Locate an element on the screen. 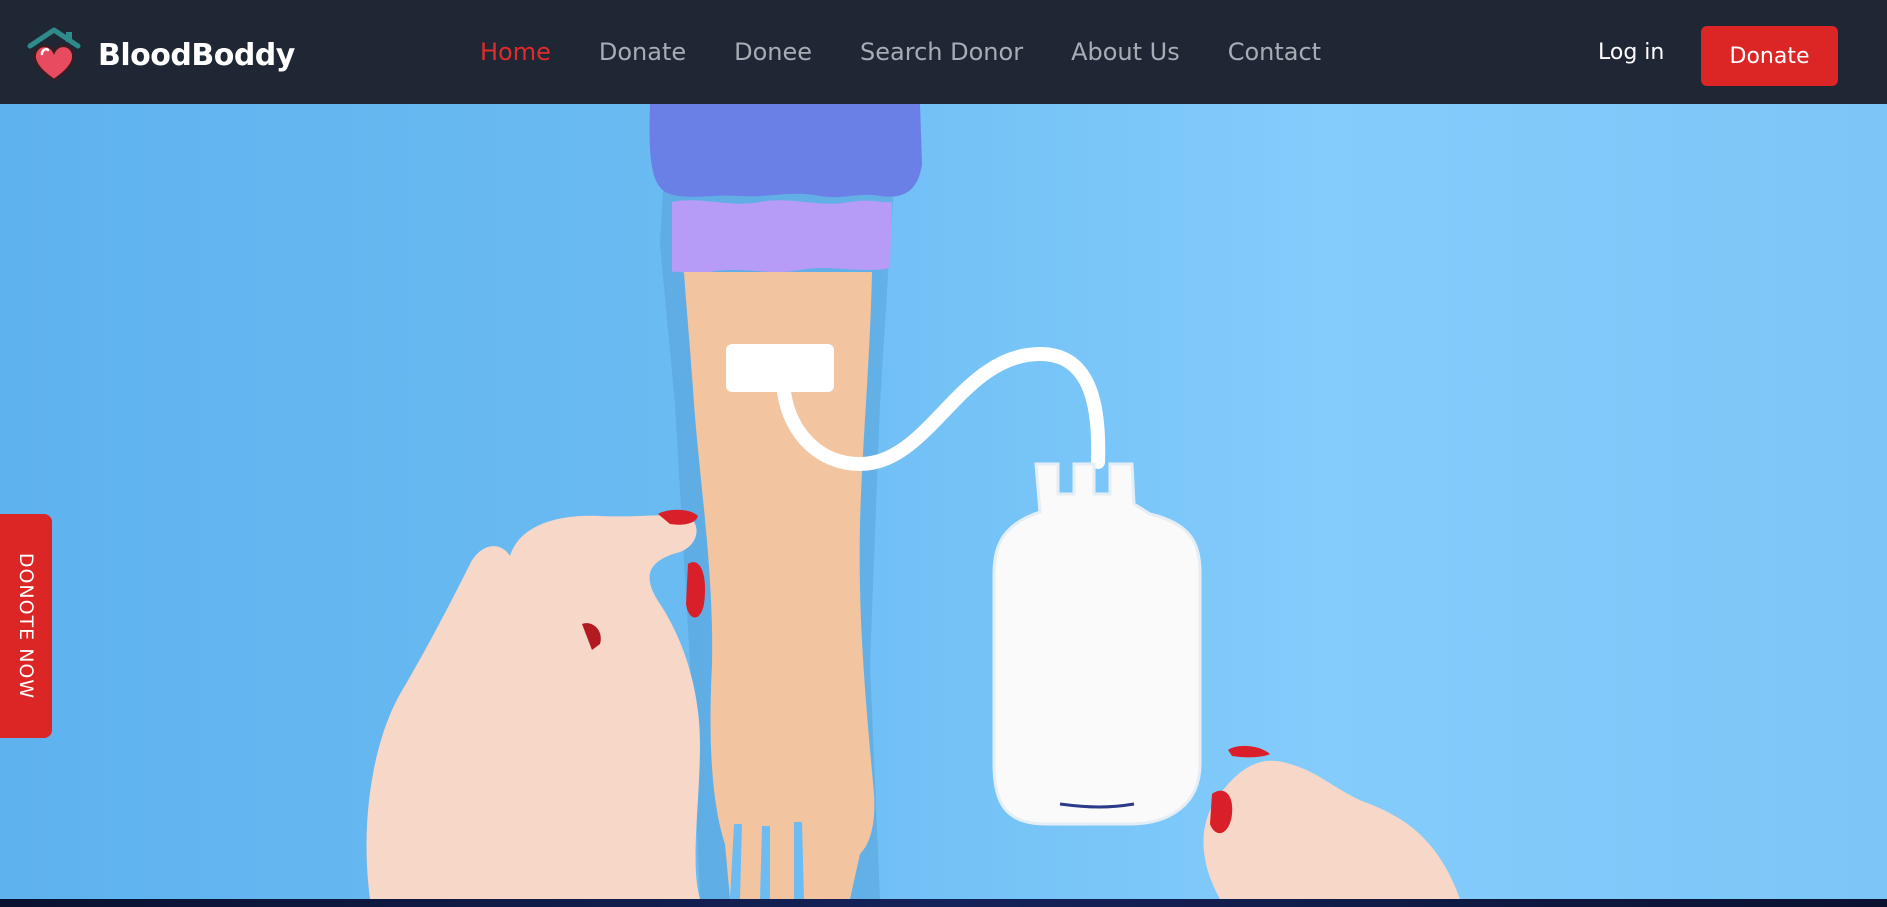  login-link: Log in is located at coordinates (1631, 52).